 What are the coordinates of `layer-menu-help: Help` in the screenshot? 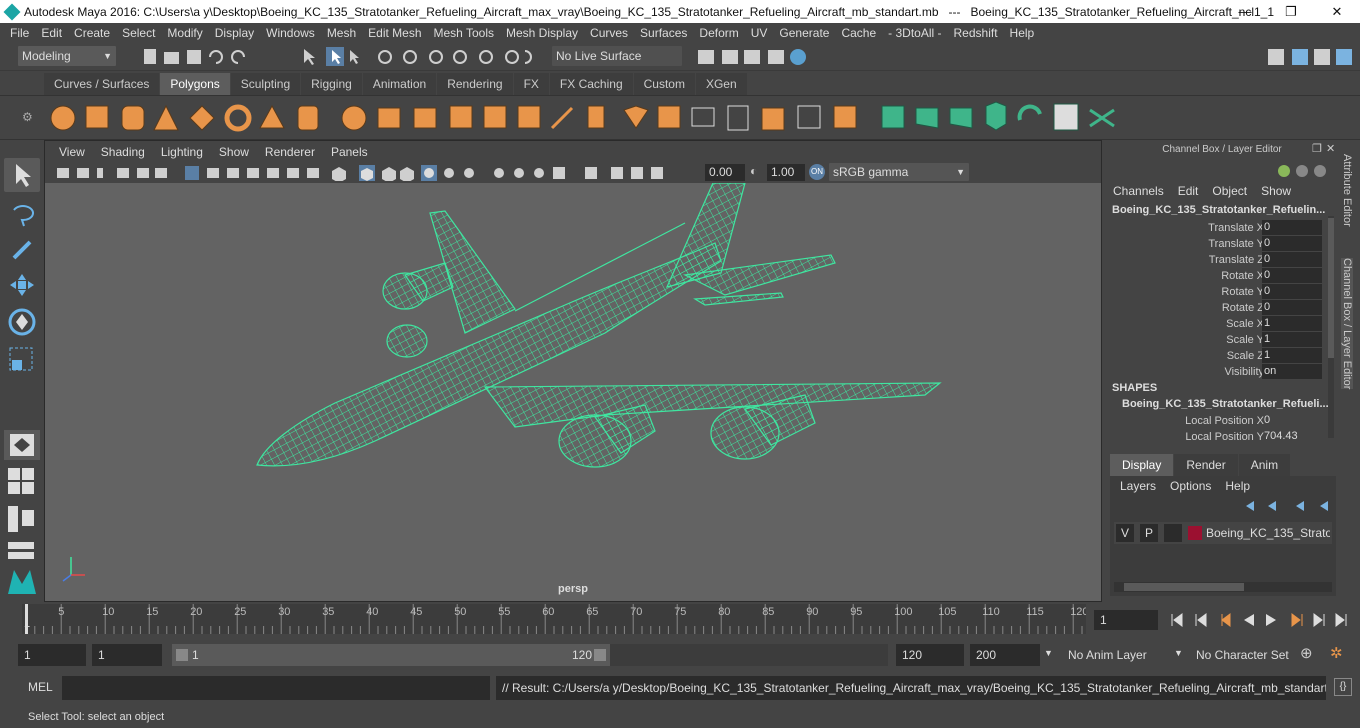 It's located at (1237, 486).